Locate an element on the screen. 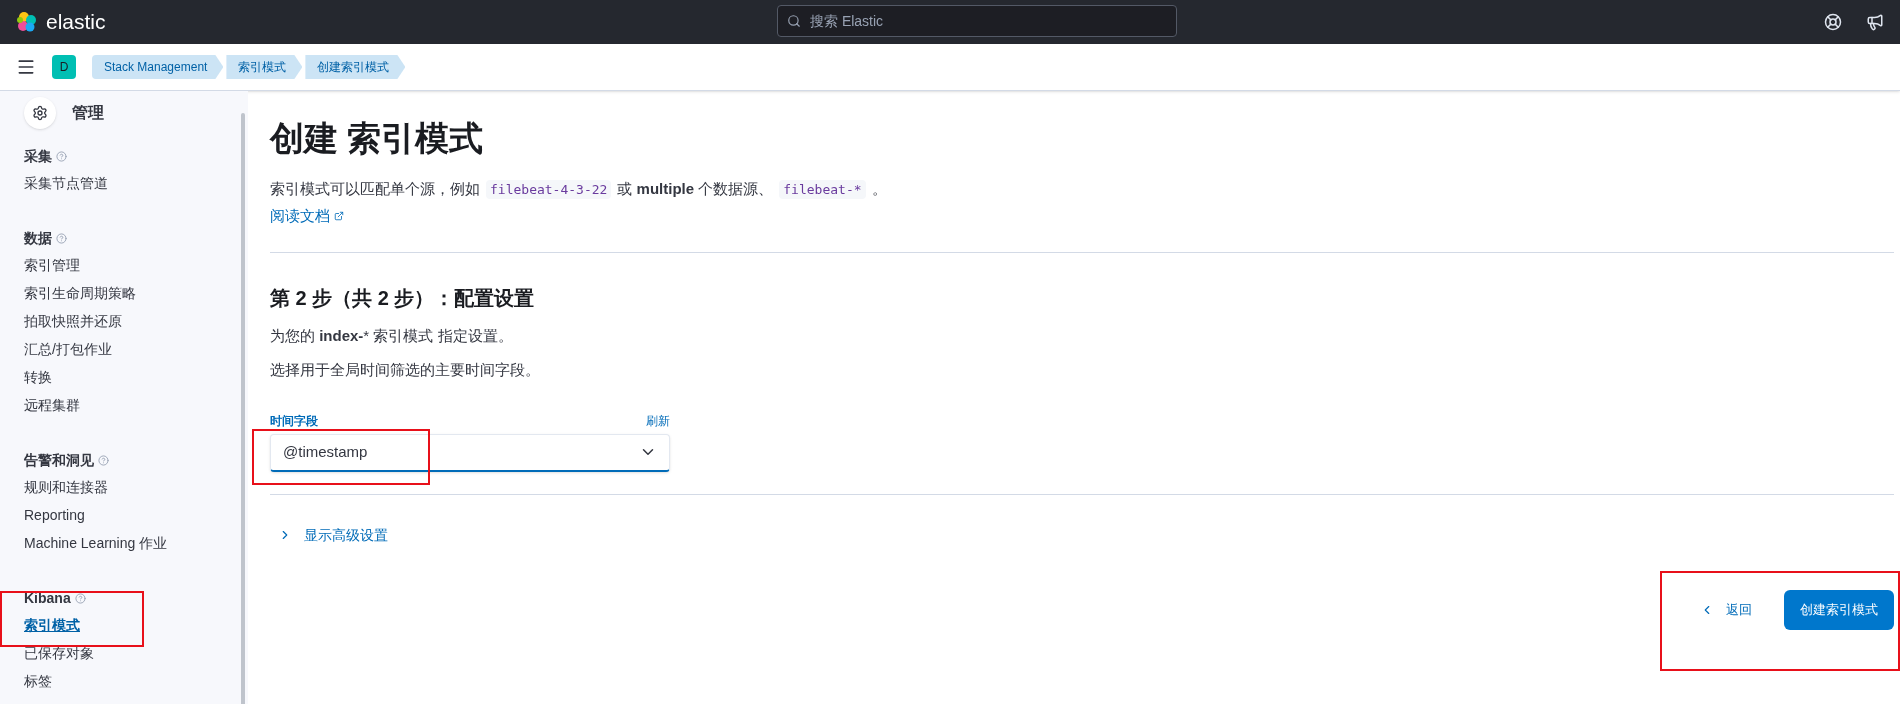  nav-link: 标签 is located at coordinates (38, 681).